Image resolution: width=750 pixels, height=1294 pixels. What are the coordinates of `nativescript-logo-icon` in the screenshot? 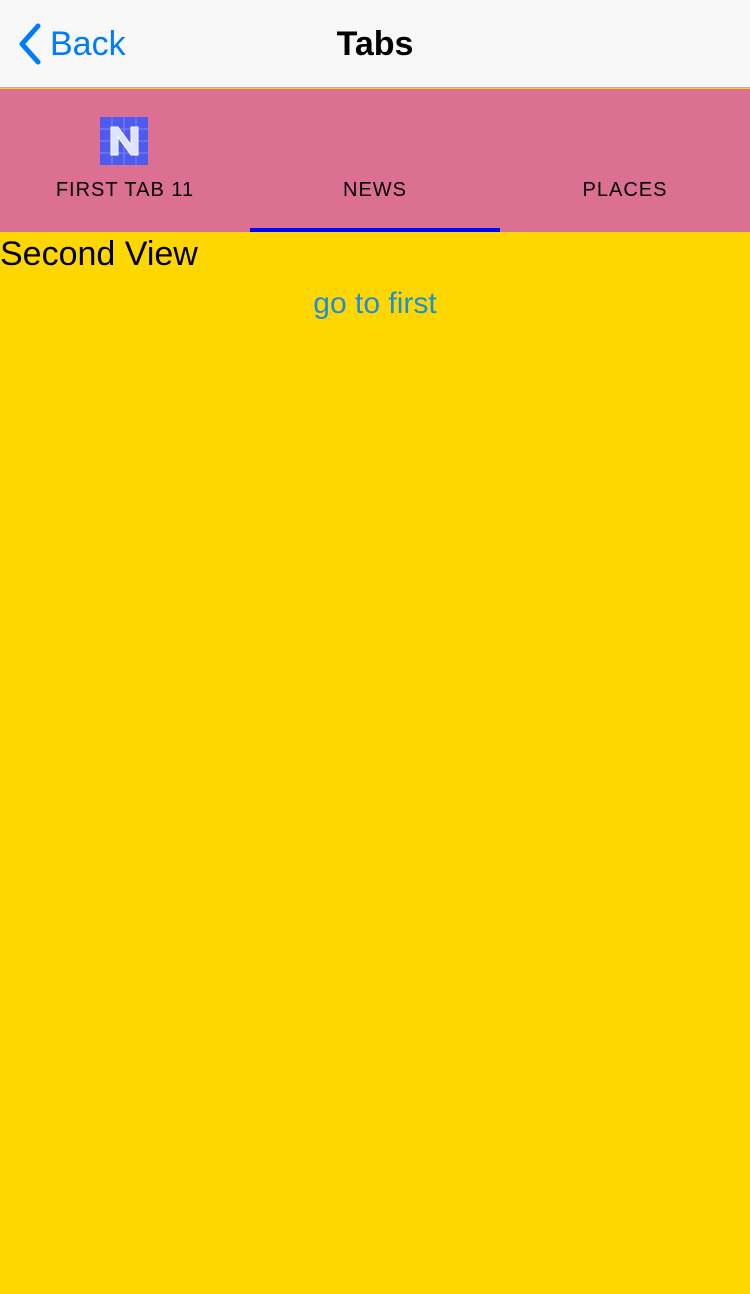 It's located at (124, 141).